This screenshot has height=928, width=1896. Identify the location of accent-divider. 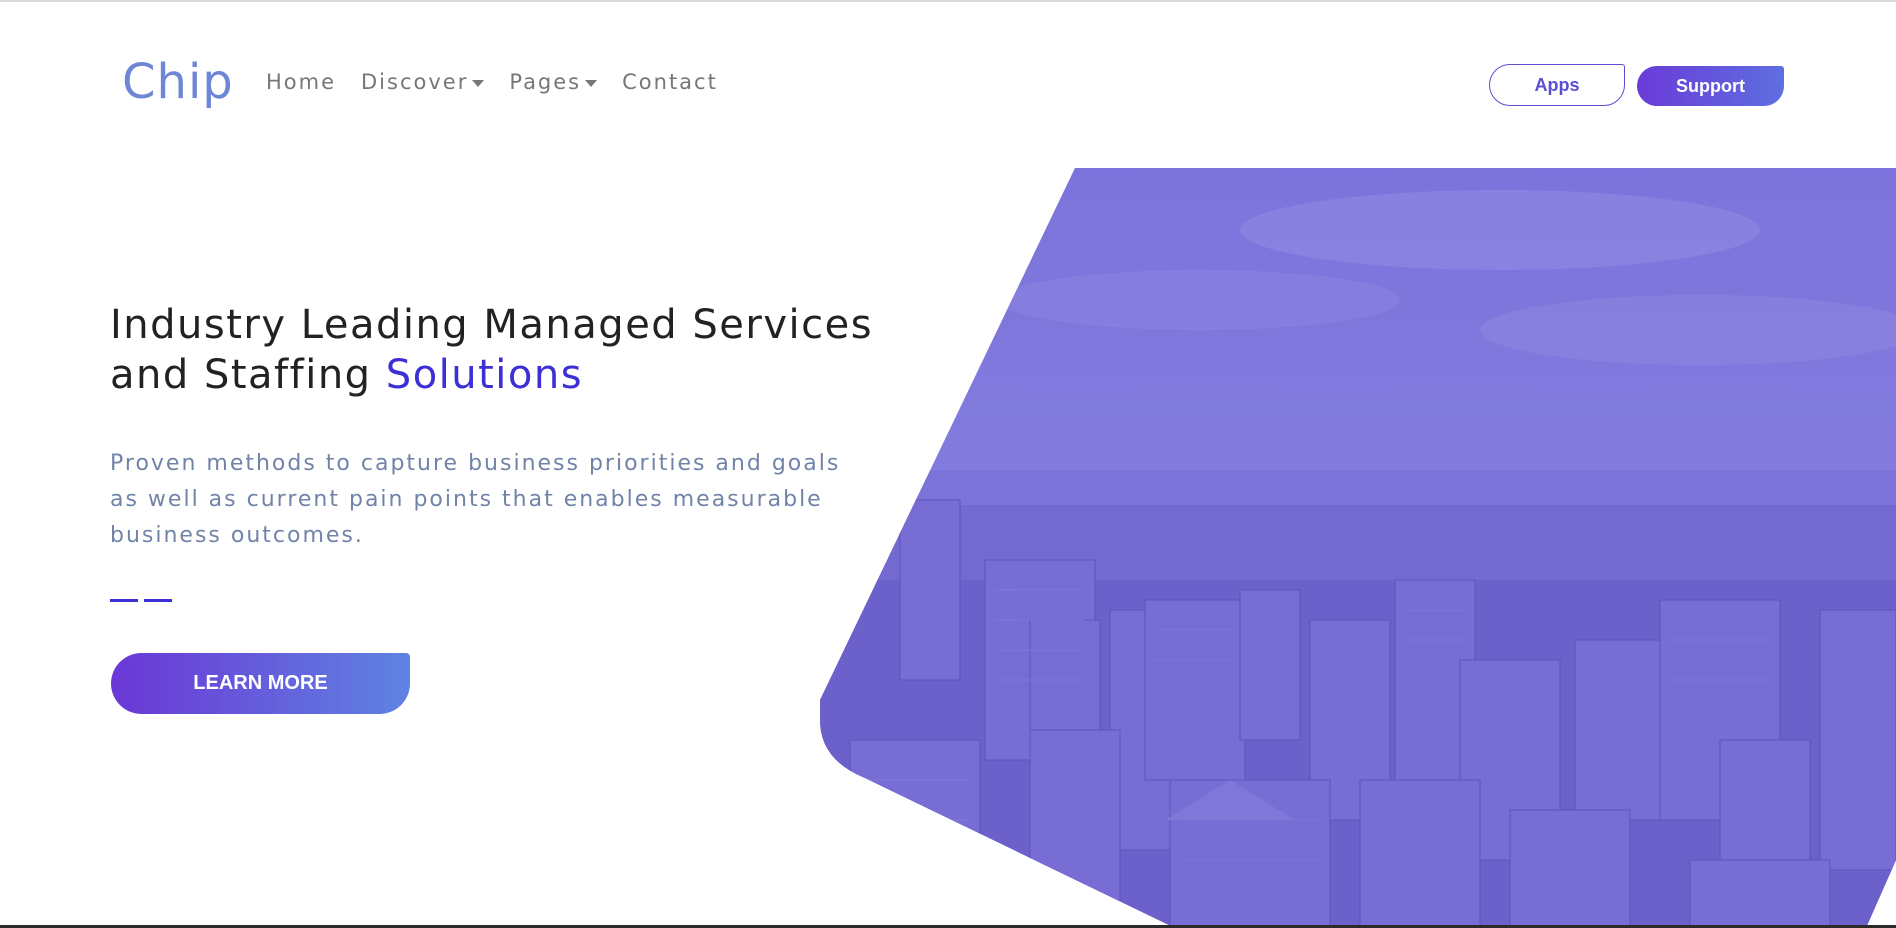
(141, 600).